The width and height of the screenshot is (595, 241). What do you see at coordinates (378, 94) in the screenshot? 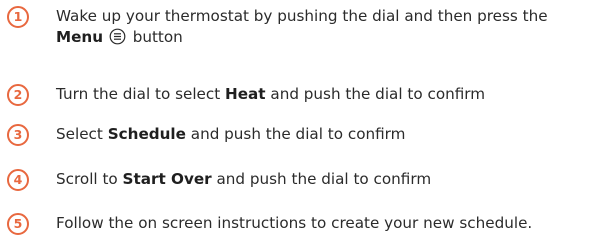
I see `step-2-after: and push the dial to confirm` at bounding box center [378, 94].